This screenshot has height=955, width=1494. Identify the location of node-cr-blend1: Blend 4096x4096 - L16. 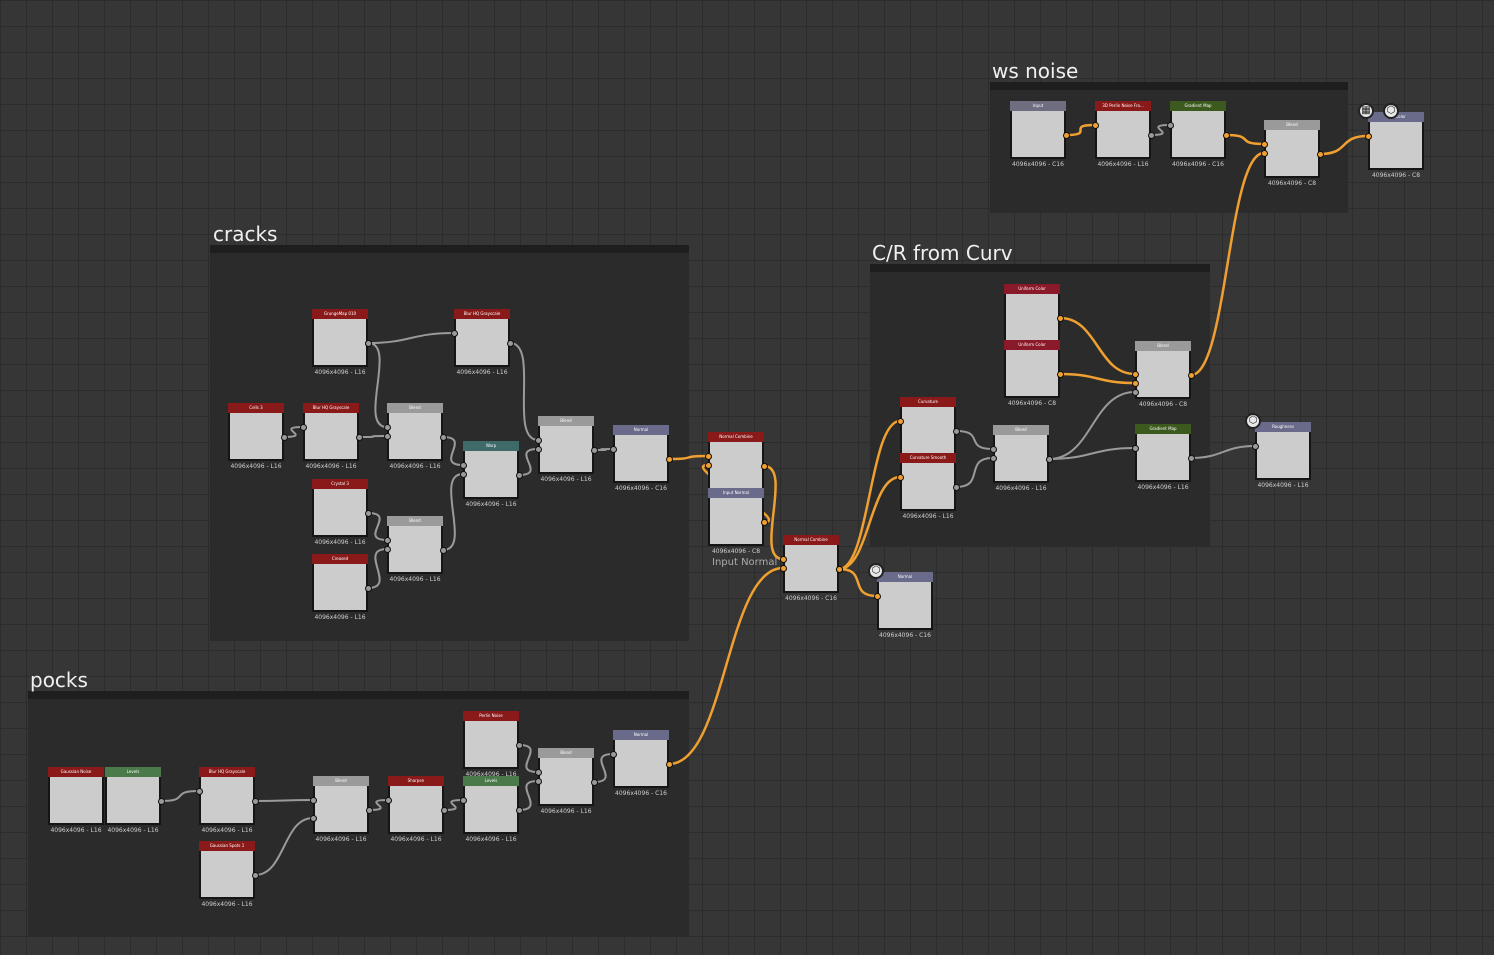
(415, 436).